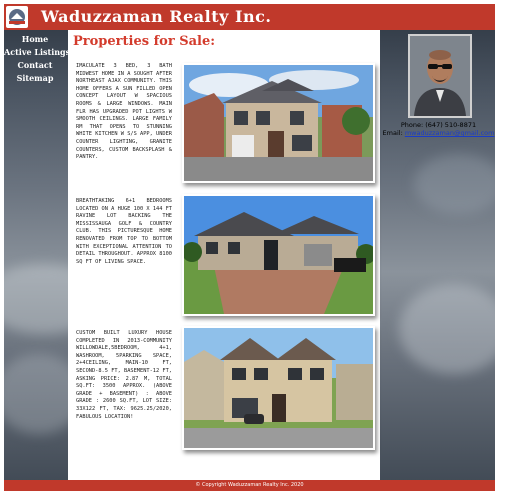 The width and height of the screenshot is (512, 500). Describe the element at coordinates (144, 41) in the screenshot. I see `page-title: Properties for Sale:` at that location.